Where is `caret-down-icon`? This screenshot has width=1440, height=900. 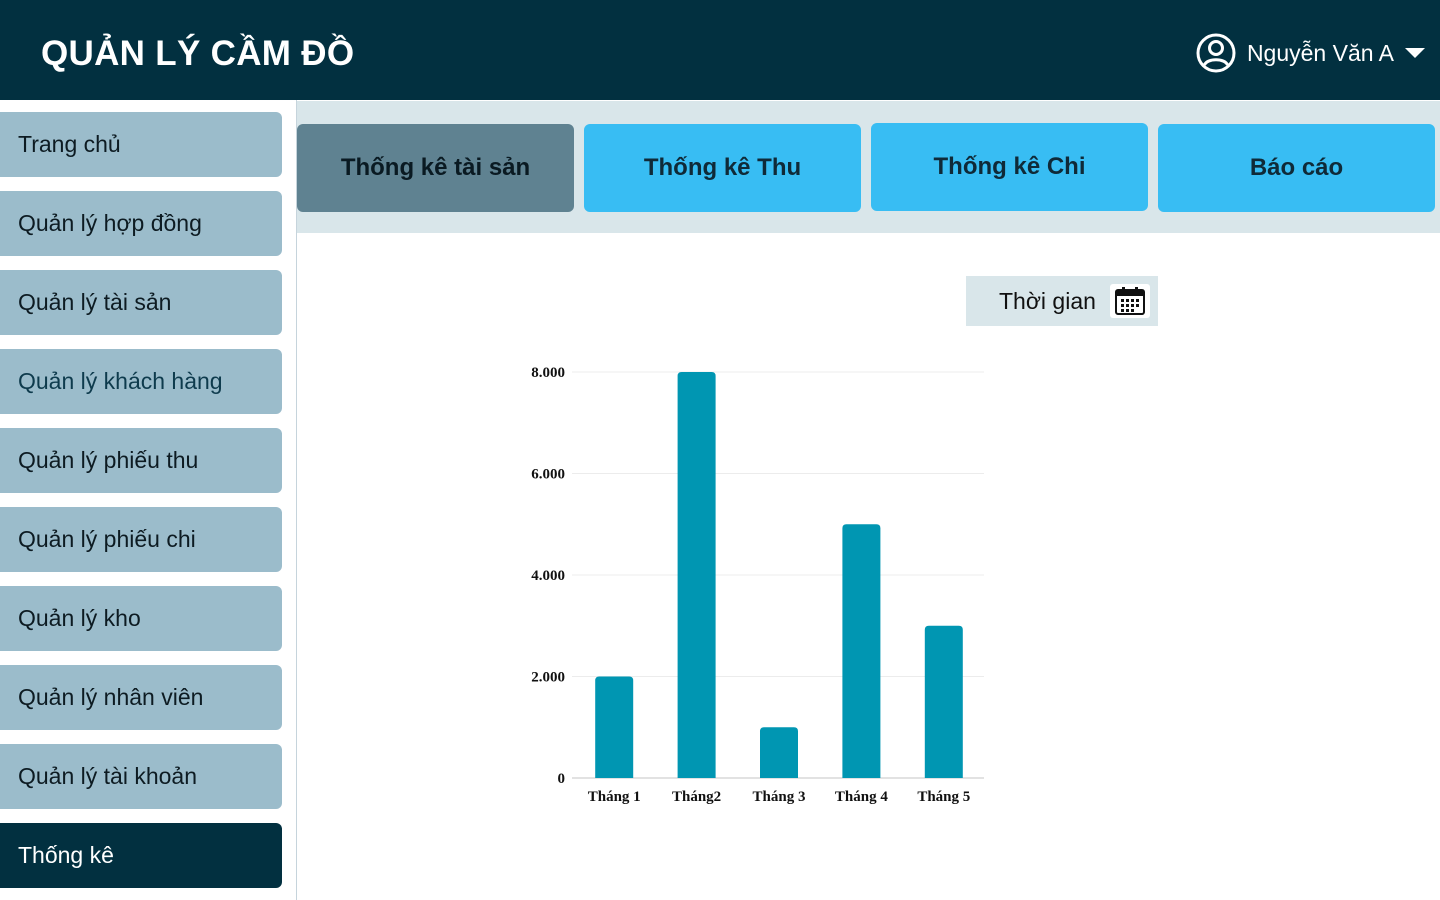
caret-down-icon is located at coordinates (1415, 53).